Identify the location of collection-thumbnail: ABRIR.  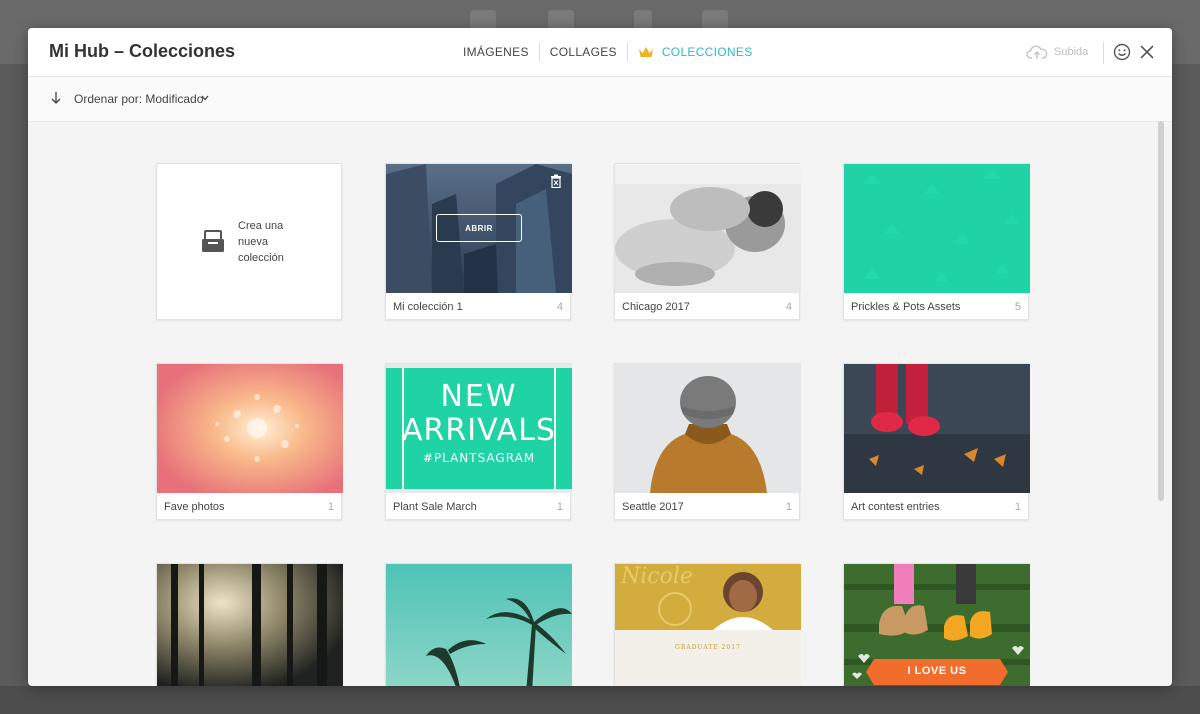
(479, 228).